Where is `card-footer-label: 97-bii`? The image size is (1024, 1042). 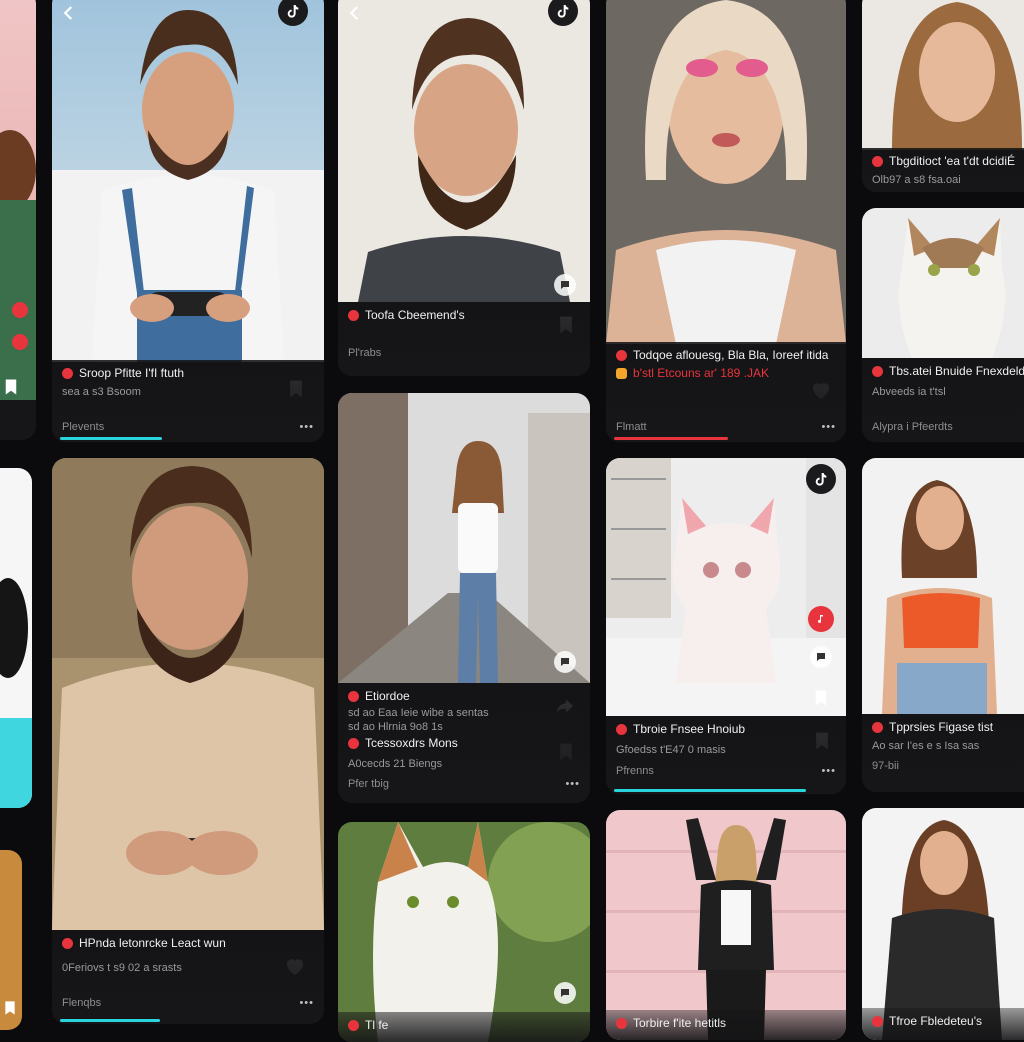
card-footer-label: 97-bii is located at coordinates (885, 766).